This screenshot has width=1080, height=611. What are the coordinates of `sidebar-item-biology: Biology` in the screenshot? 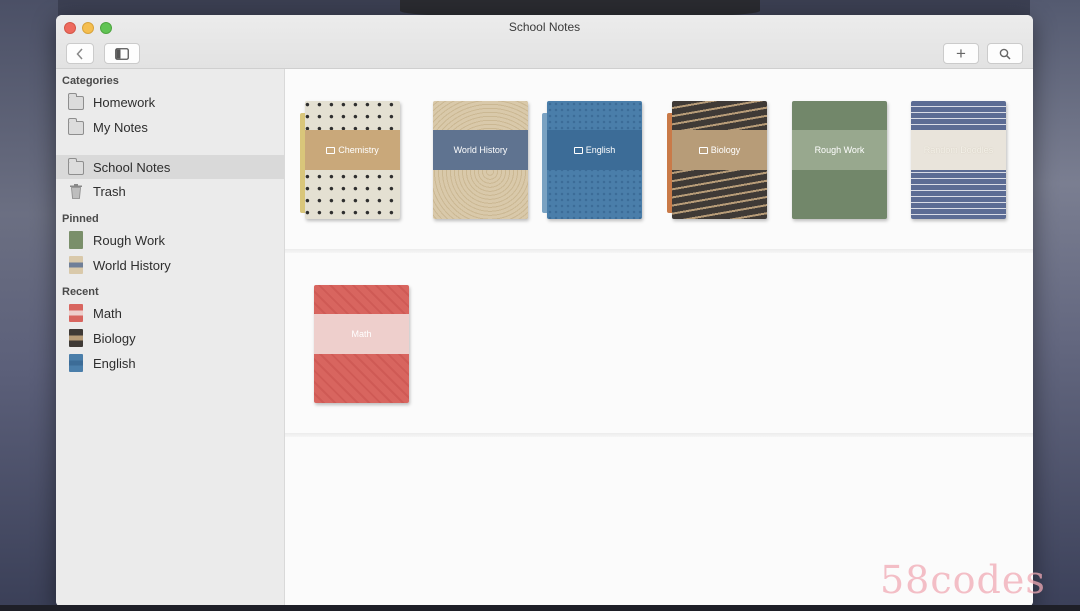 It's located at (170, 338).